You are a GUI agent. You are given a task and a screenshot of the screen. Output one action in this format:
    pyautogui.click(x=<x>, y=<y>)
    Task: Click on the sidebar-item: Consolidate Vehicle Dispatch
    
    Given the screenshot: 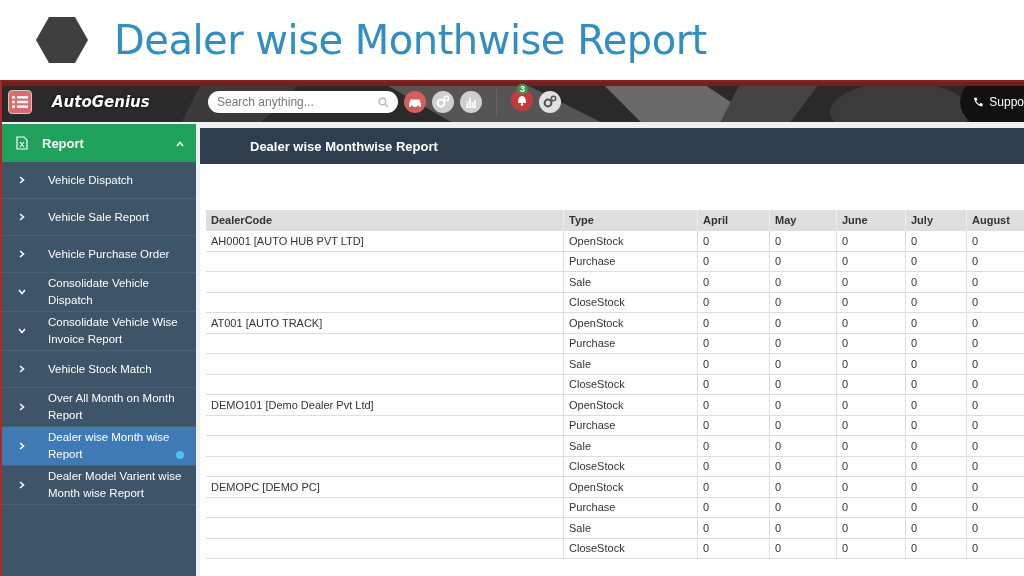 What is the action you would take?
    pyautogui.click(x=99, y=292)
    